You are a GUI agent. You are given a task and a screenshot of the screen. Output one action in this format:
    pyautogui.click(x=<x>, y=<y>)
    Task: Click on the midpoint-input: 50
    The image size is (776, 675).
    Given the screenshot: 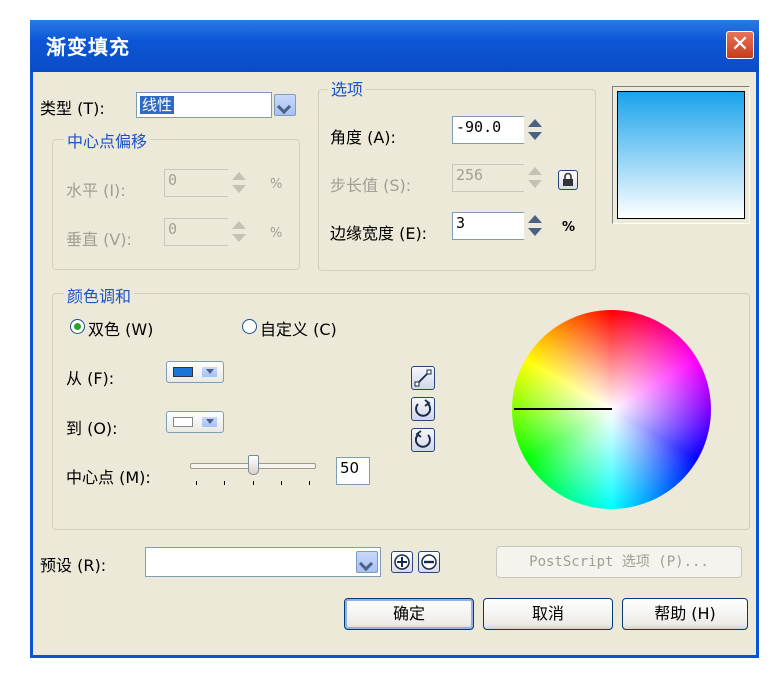 What is the action you would take?
    pyautogui.click(x=353, y=471)
    